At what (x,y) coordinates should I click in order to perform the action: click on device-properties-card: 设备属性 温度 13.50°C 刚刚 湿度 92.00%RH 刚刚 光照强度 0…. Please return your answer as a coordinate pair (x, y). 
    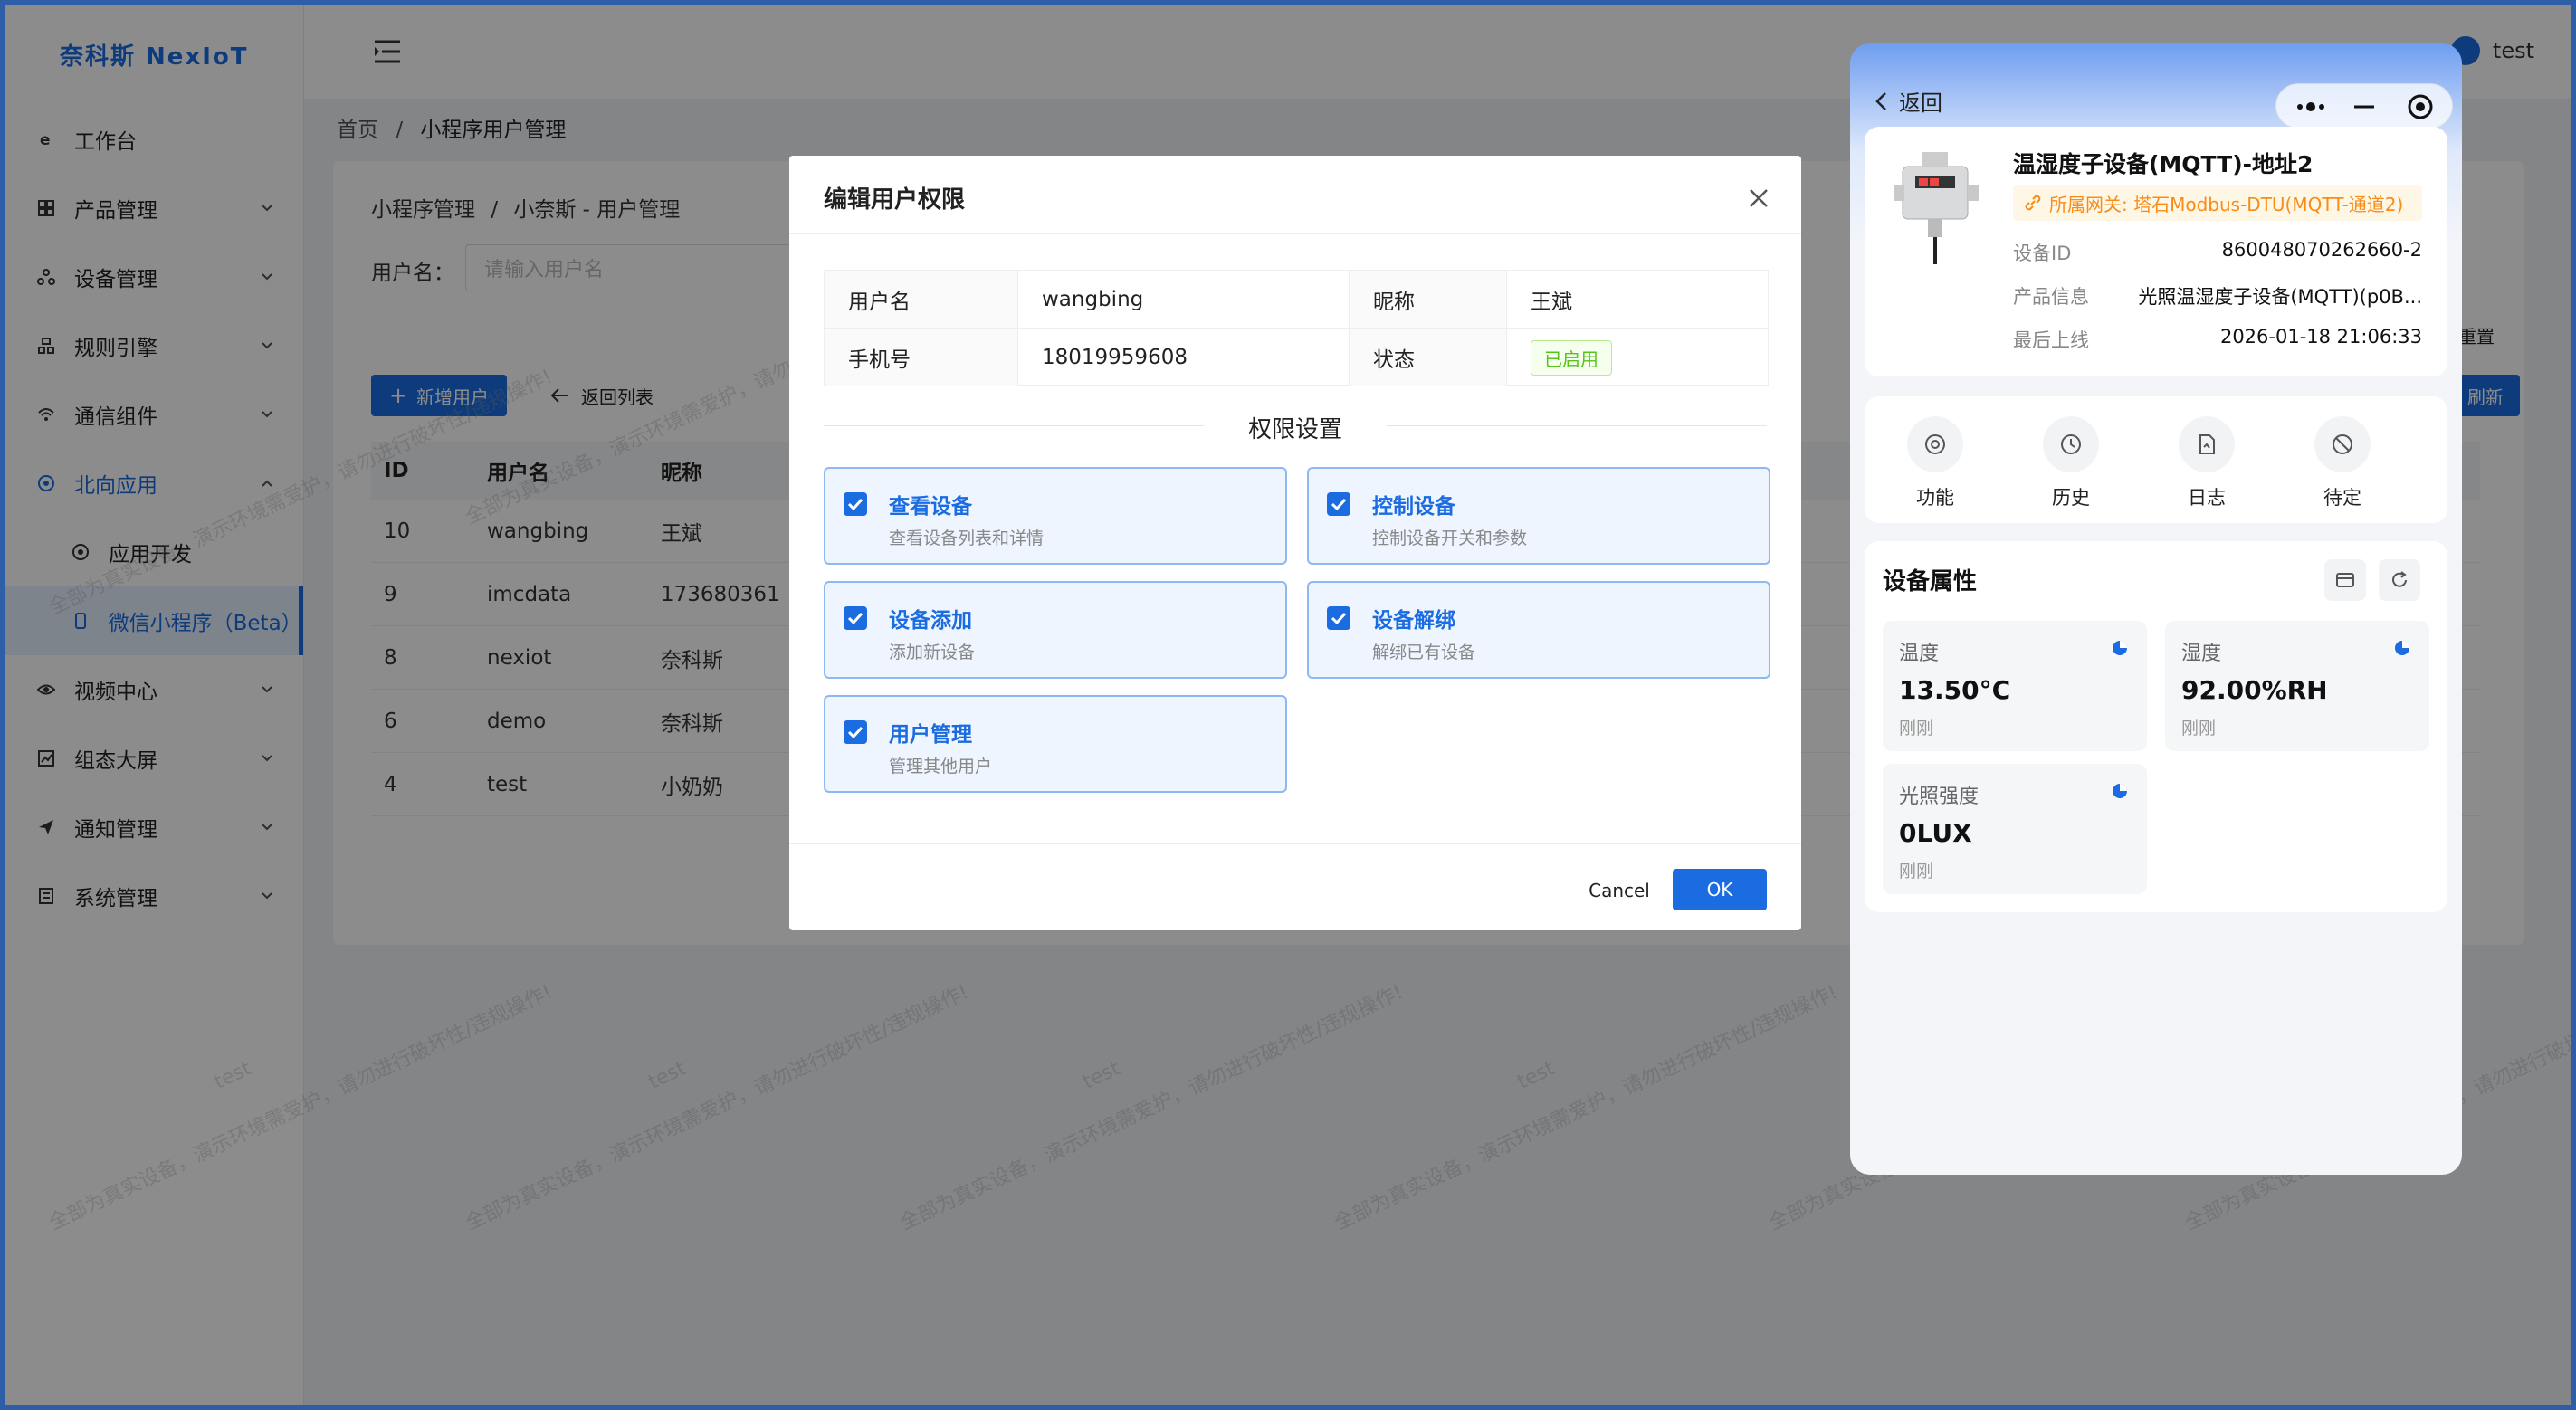
    Looking at the image, I should click on (2156, 726).